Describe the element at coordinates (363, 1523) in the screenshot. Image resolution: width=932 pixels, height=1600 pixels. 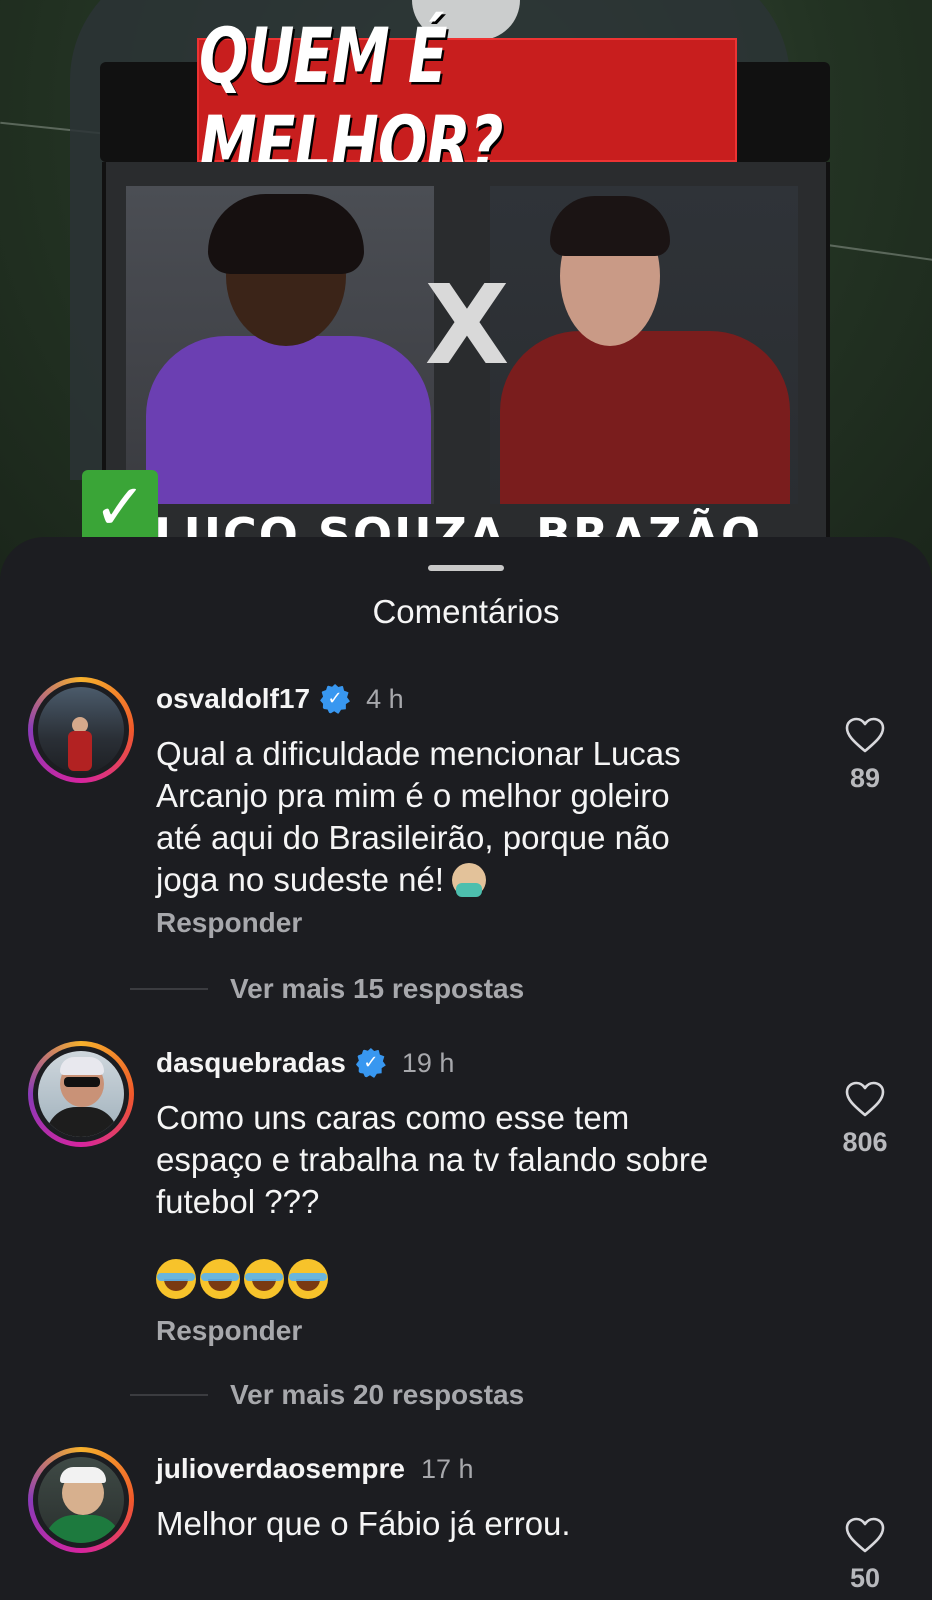
I see `comment-text: Melhor que o Fábio já errou.` at that location.